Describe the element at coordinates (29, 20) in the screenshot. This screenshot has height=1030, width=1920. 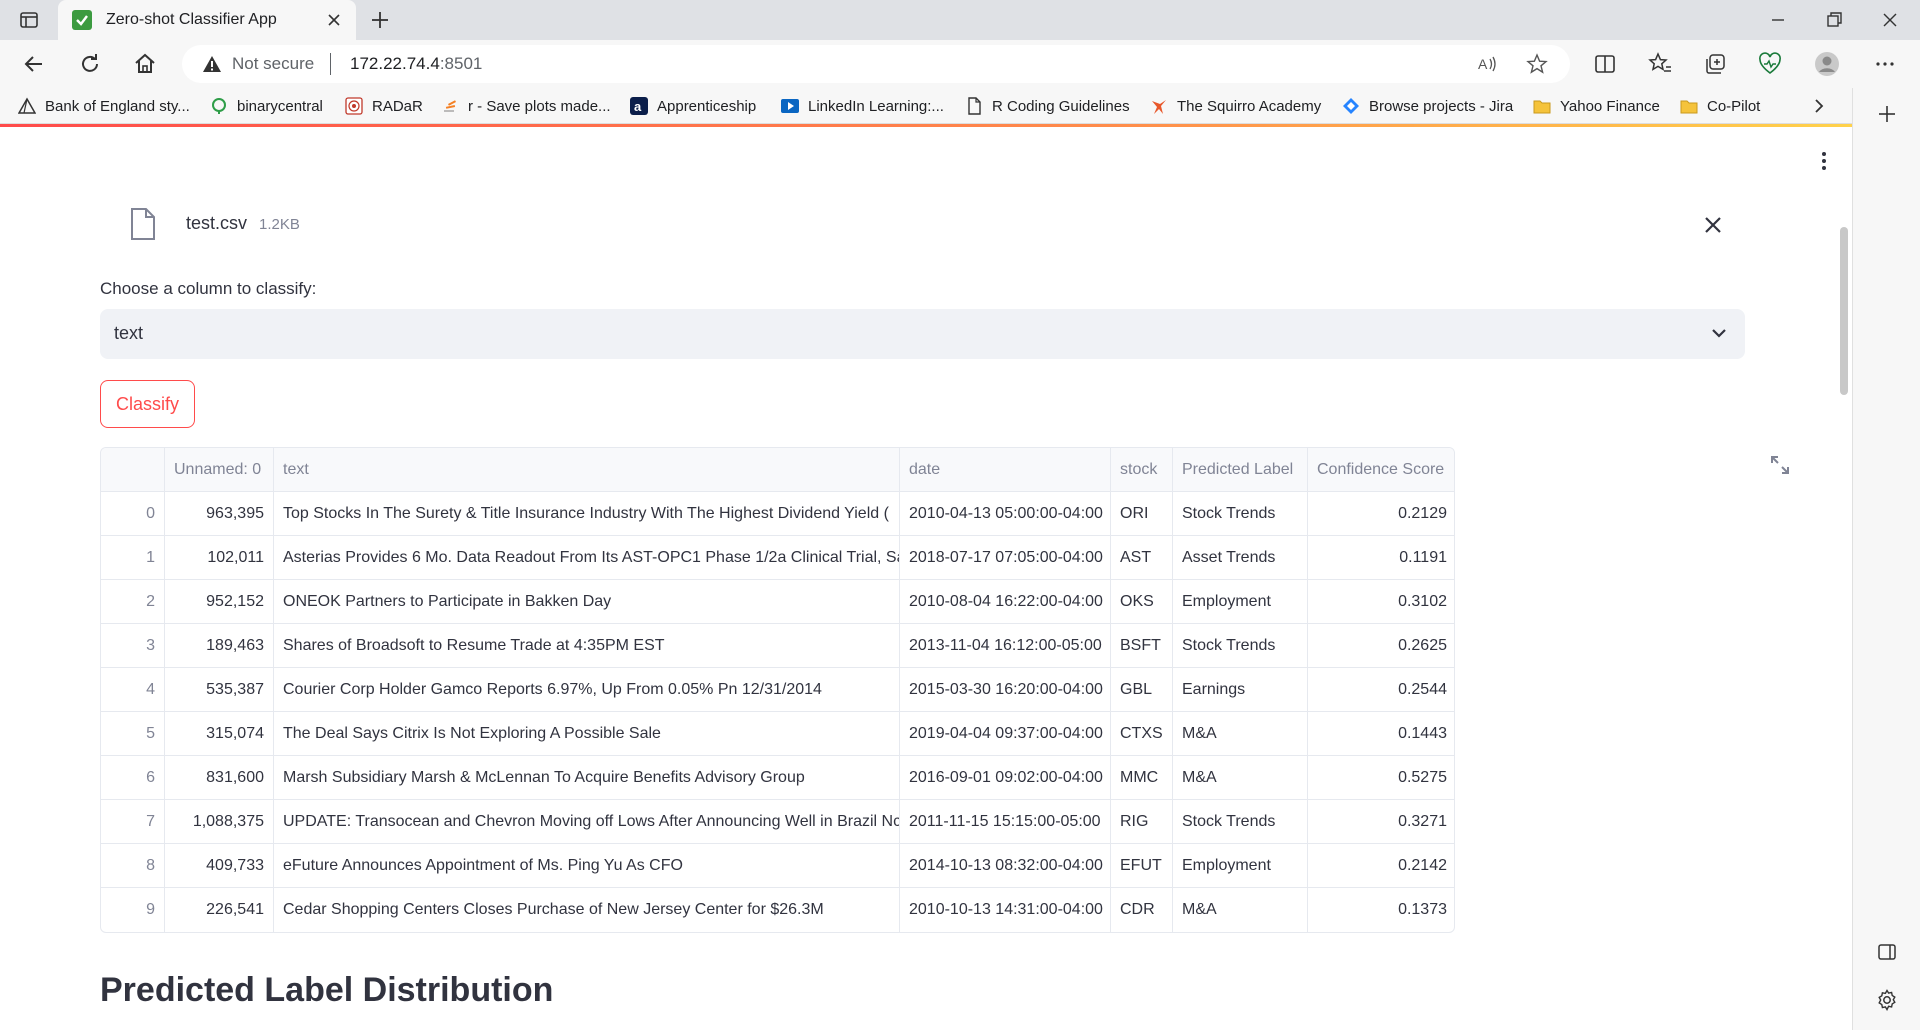
I see `tab-actions-icon` at that location.